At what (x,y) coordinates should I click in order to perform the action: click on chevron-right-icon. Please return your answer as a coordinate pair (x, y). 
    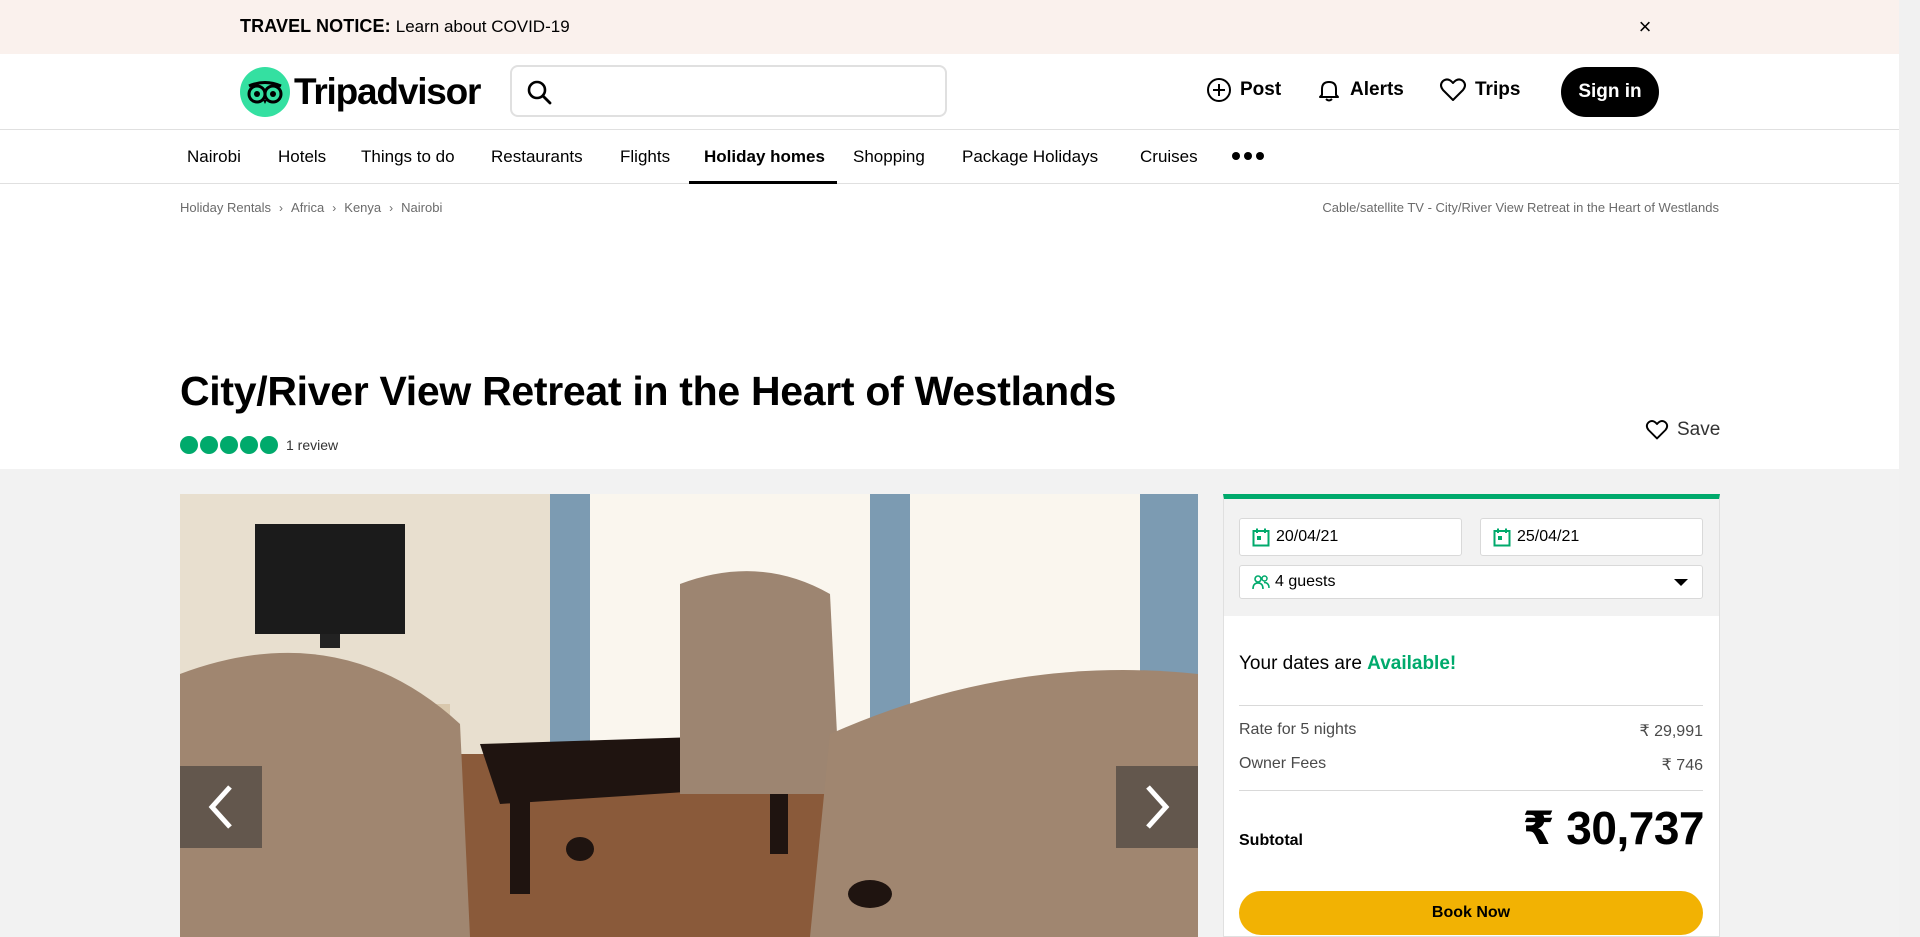
    Looking at the image, I should click on (1158, 807).